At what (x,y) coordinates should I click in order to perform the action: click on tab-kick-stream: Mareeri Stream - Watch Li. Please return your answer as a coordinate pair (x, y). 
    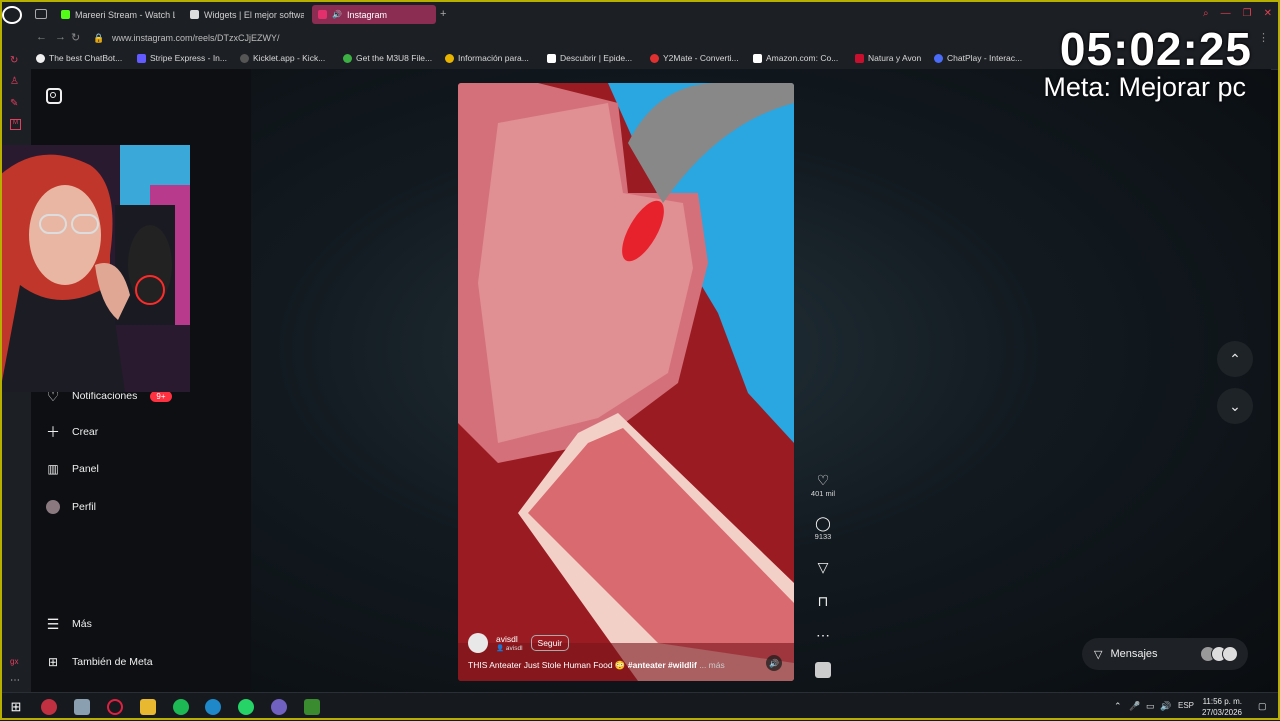
    Looking at the image, I should click on (115, 14).